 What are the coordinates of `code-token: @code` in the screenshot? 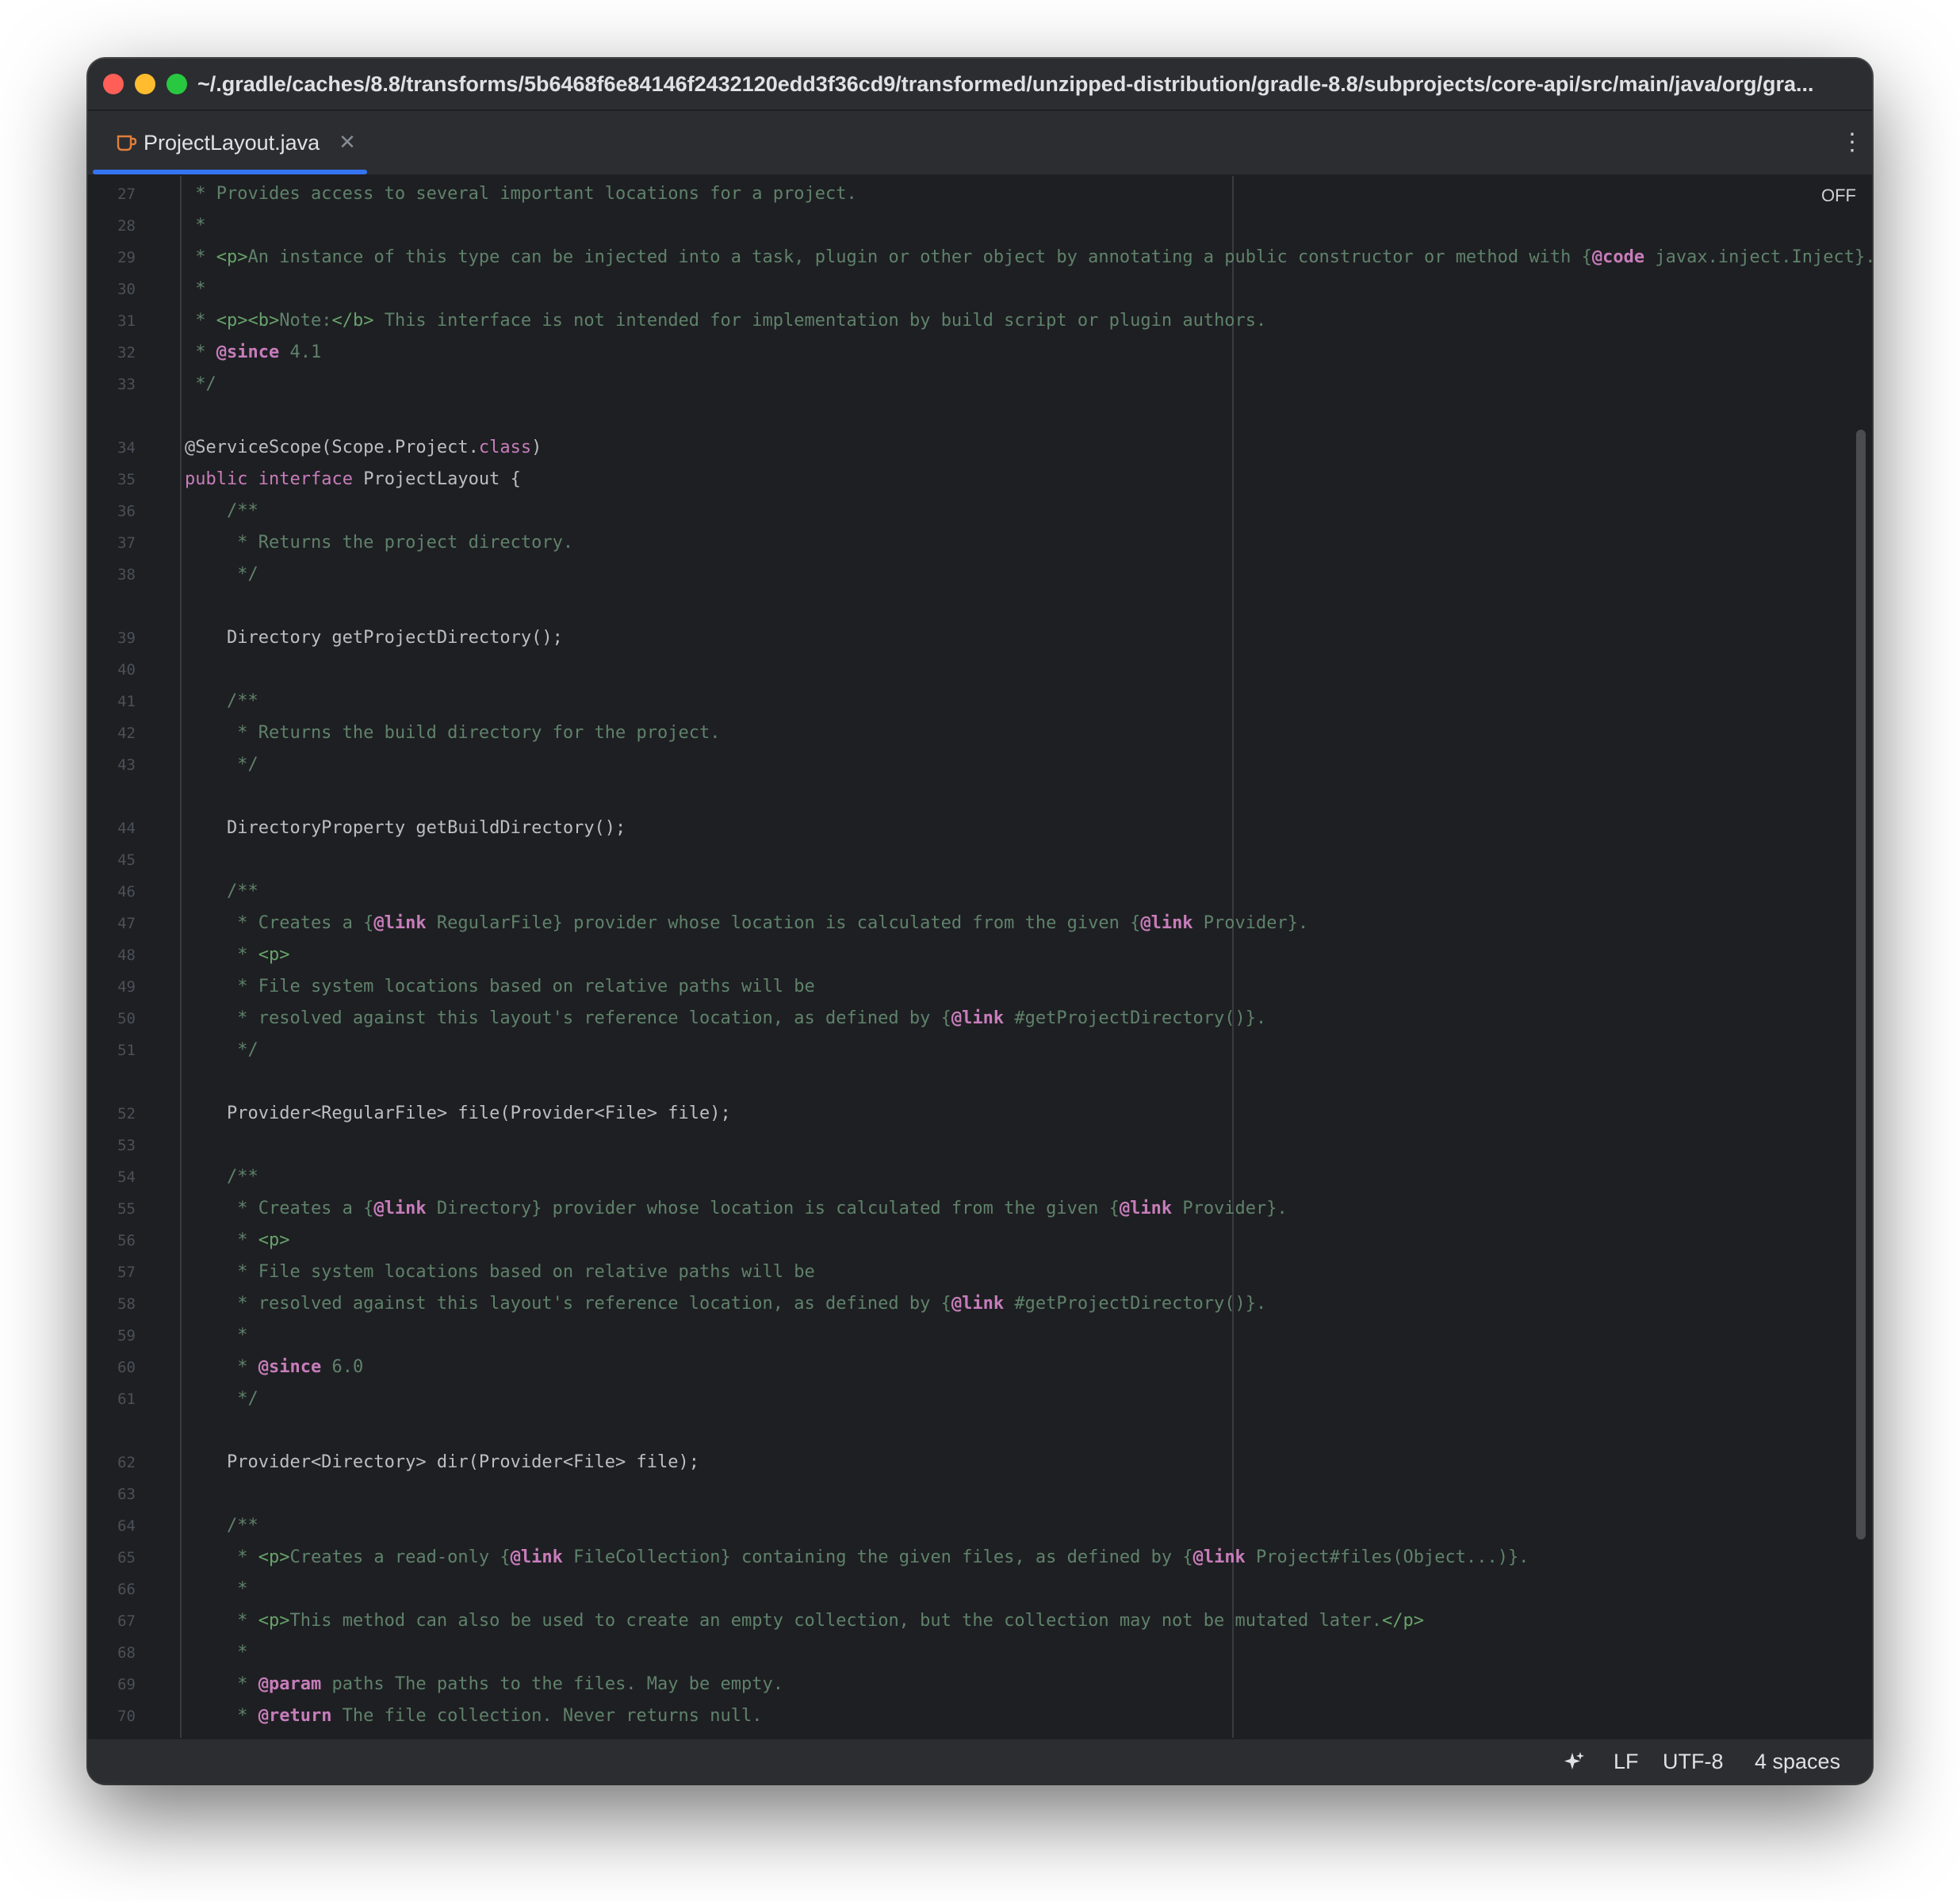 It's located at (1618, 257).